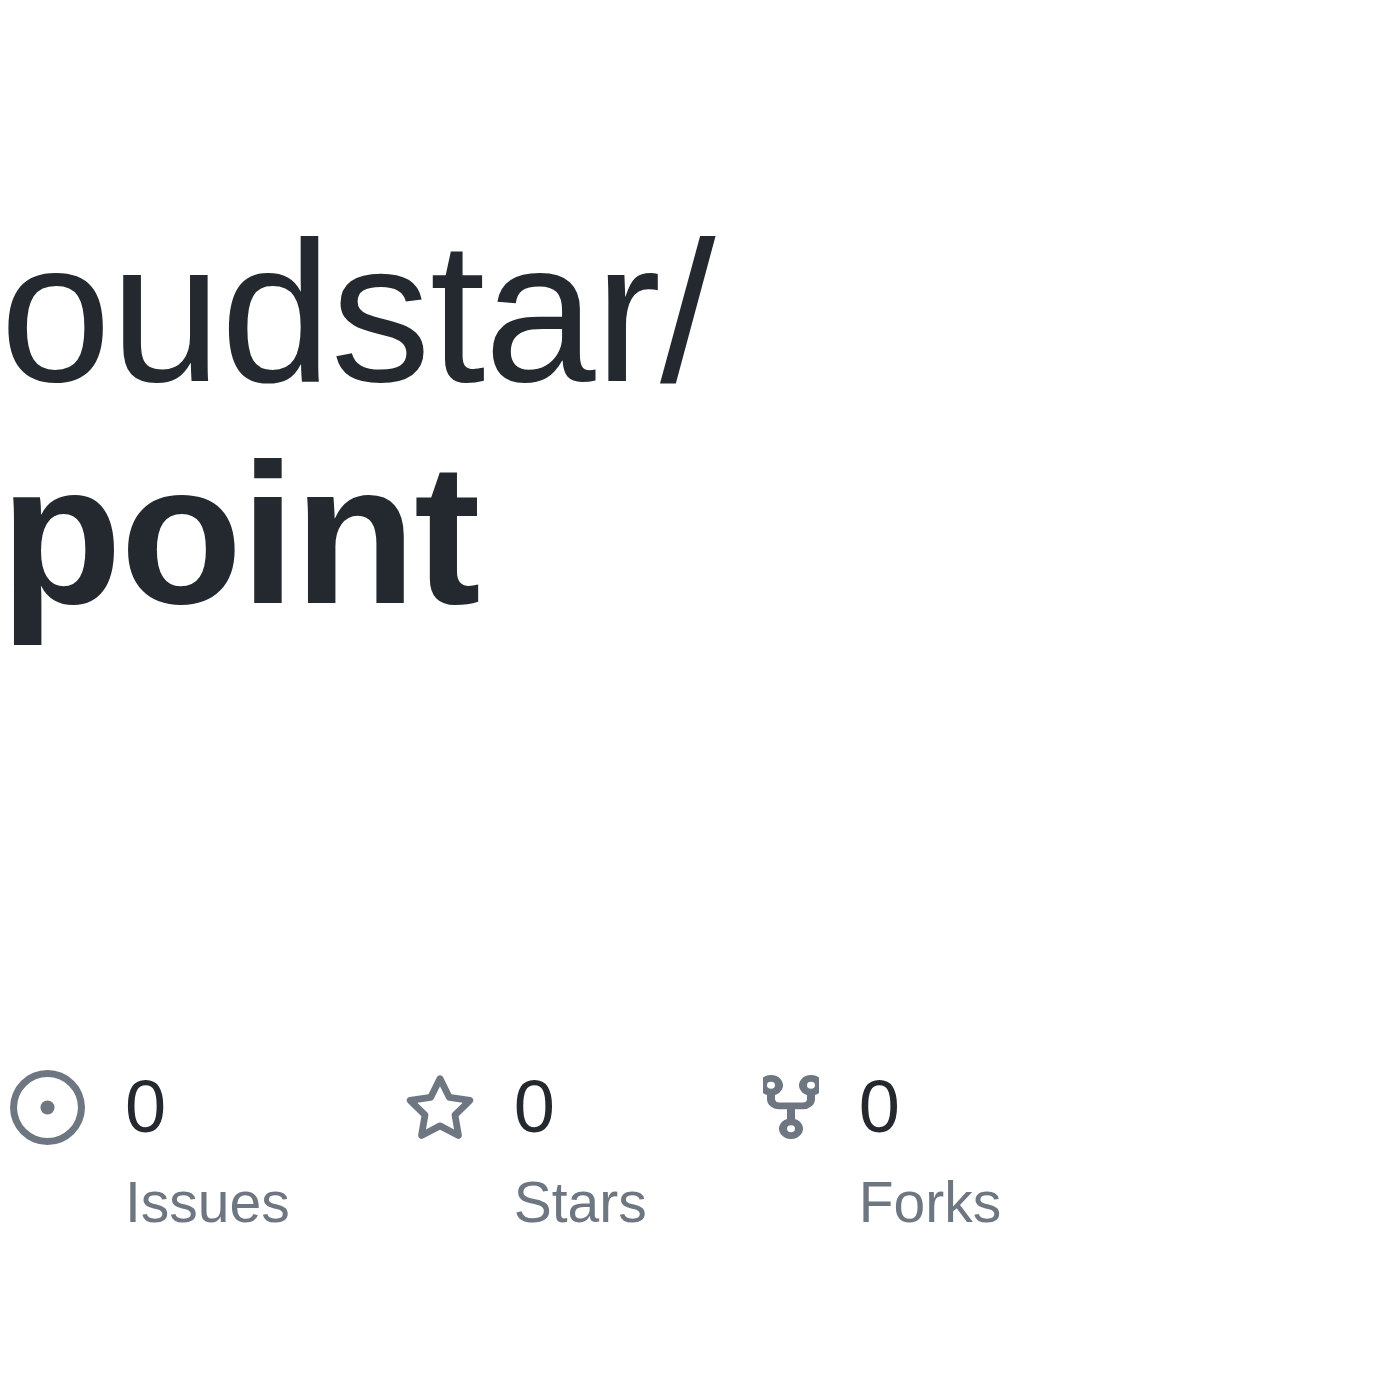 The height and width of the screenshot is (1400, 1400). What do you see at coordinates (790, 1107) in the screenshot?
I see `fork-icon` at bounding box center [790, 1107].